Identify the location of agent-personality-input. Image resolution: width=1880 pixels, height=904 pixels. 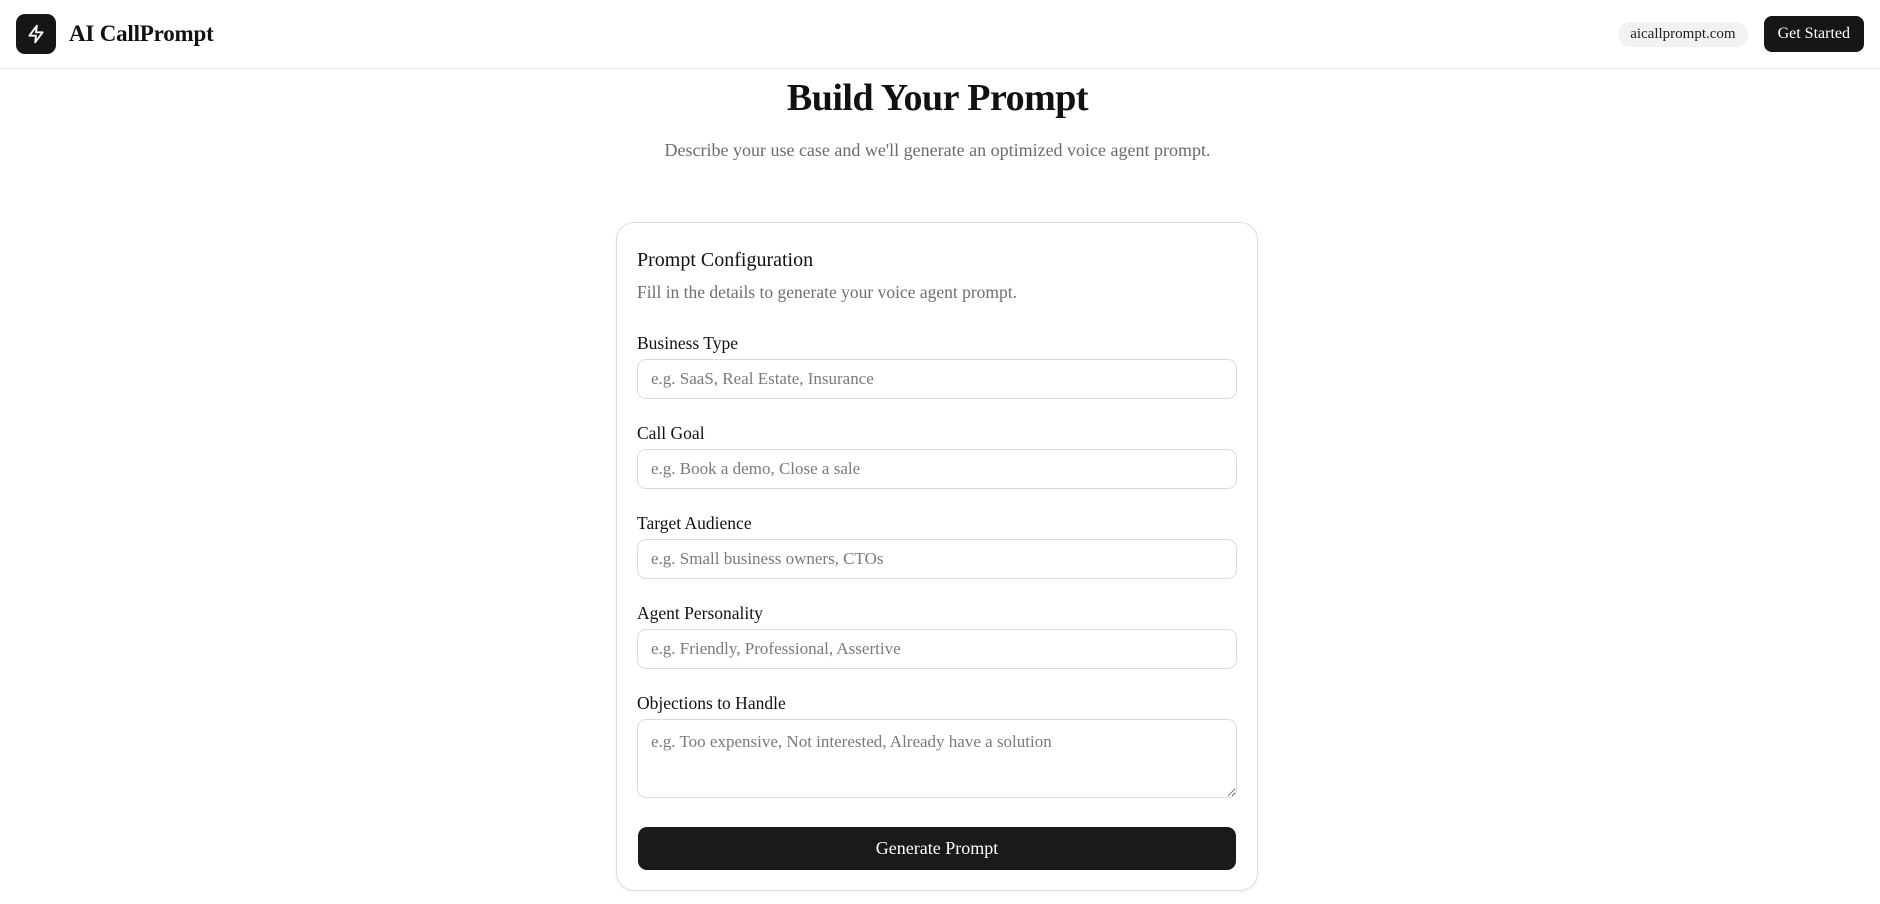
(937, 649).